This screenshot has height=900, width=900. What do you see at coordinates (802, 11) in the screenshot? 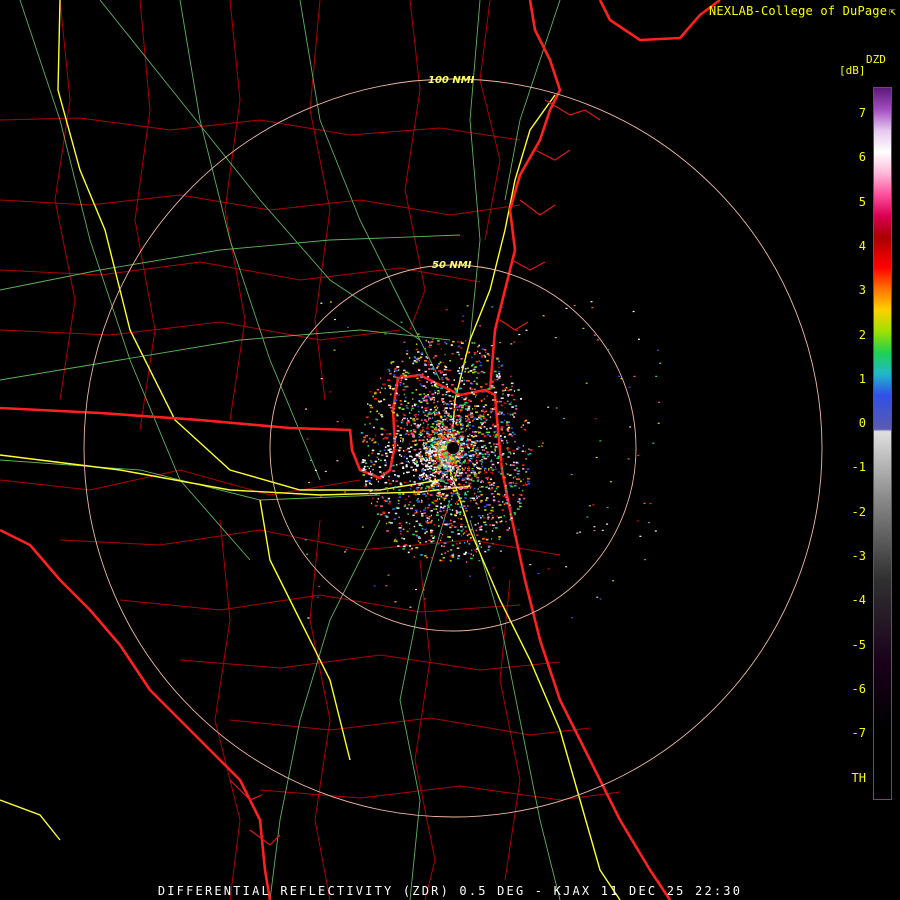
I see `credit-link: NEXLAB-College of DuPage ⇱` at bounding box center [802, 11].